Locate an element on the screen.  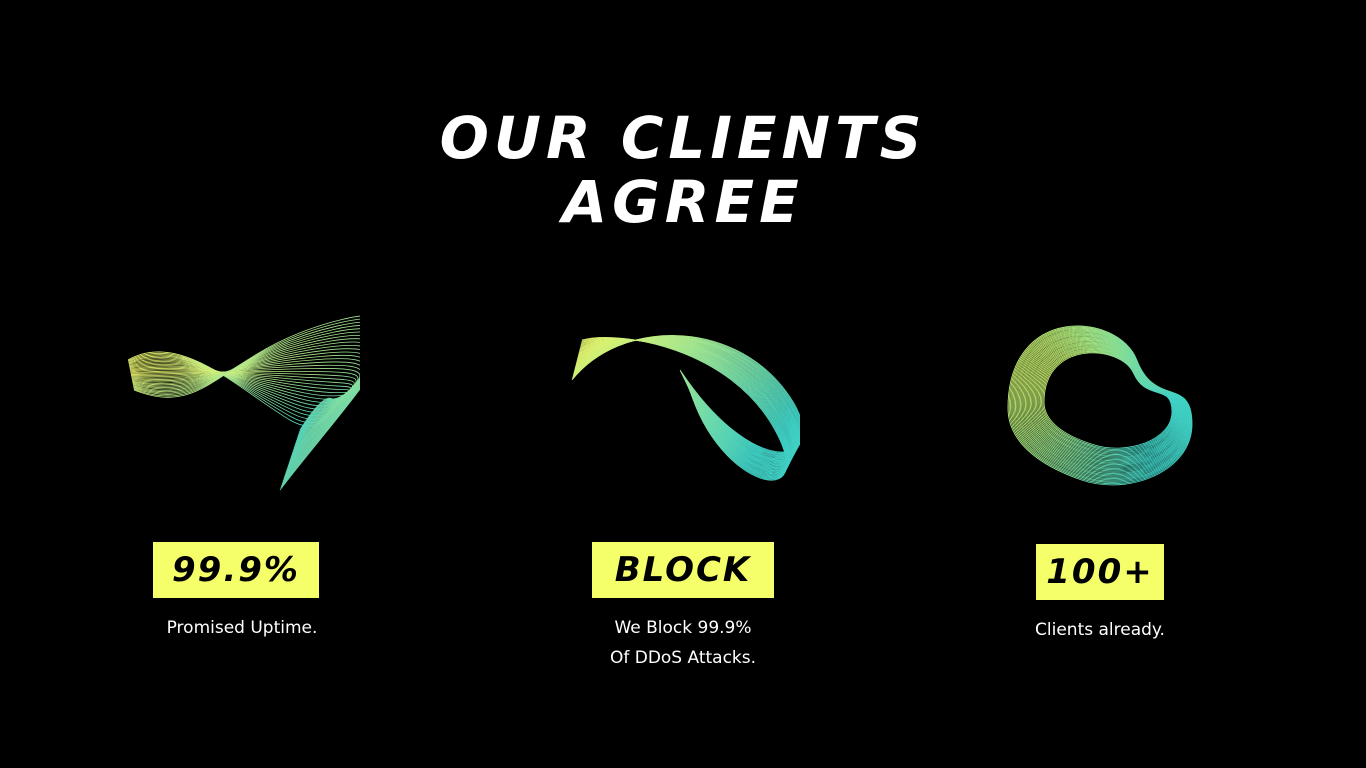
block-caption: We Block 99.9% Of DDoS Attacks. is located at coordinates (683, 643).